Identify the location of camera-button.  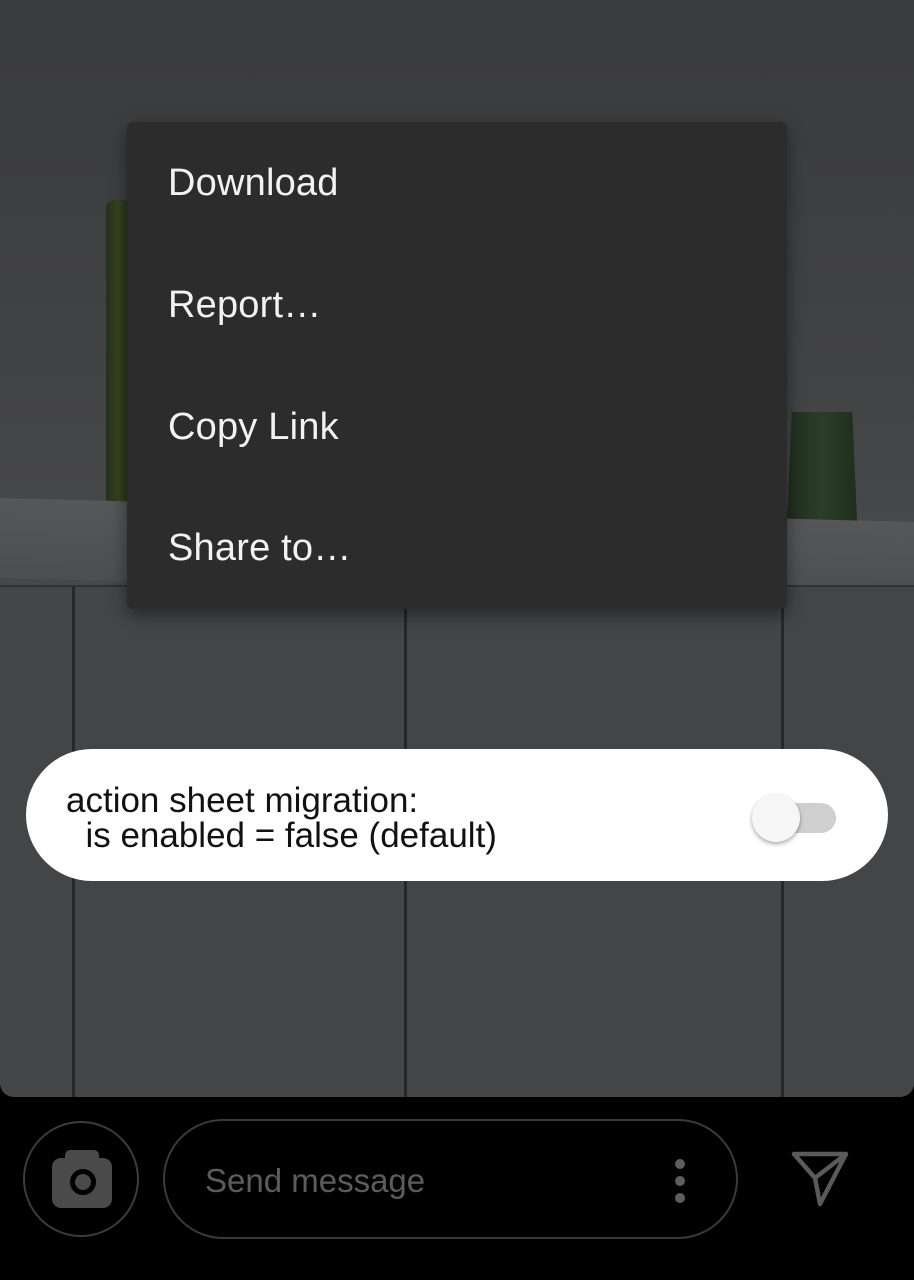
(81, 1179).